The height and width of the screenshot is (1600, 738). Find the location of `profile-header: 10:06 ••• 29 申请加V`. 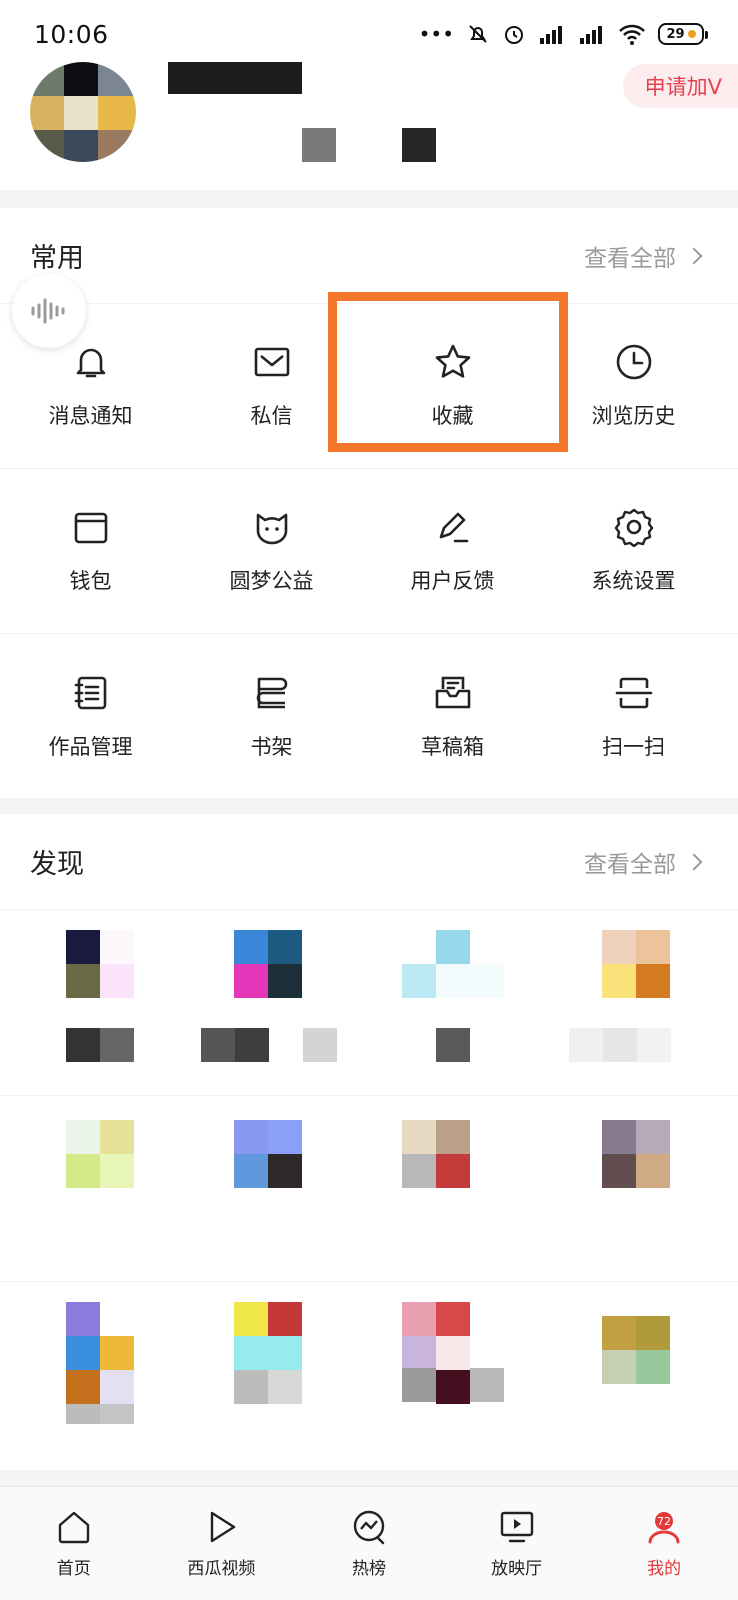

profile-header: 10:06 ••• 29 申请加V is located at coordinates (369, 95).